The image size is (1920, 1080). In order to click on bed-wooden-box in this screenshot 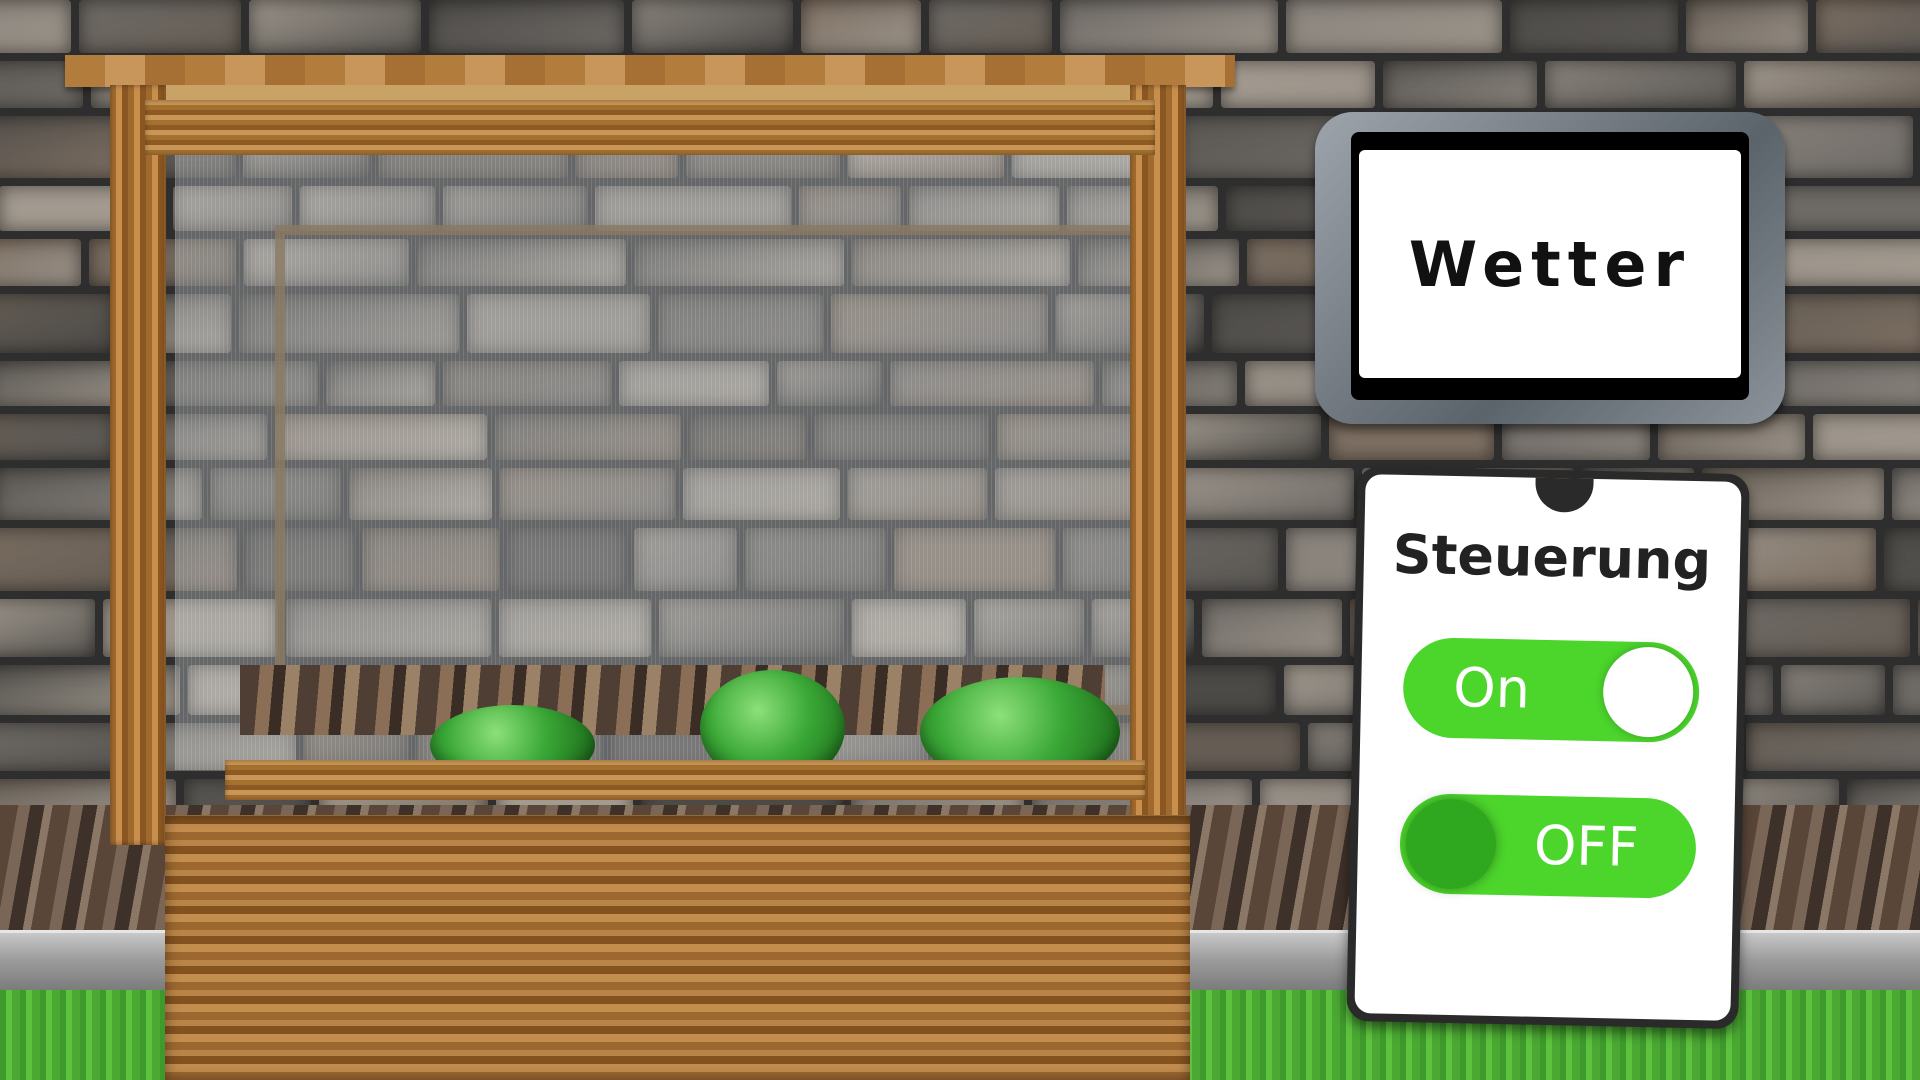, I will do `click(677, 947)`.